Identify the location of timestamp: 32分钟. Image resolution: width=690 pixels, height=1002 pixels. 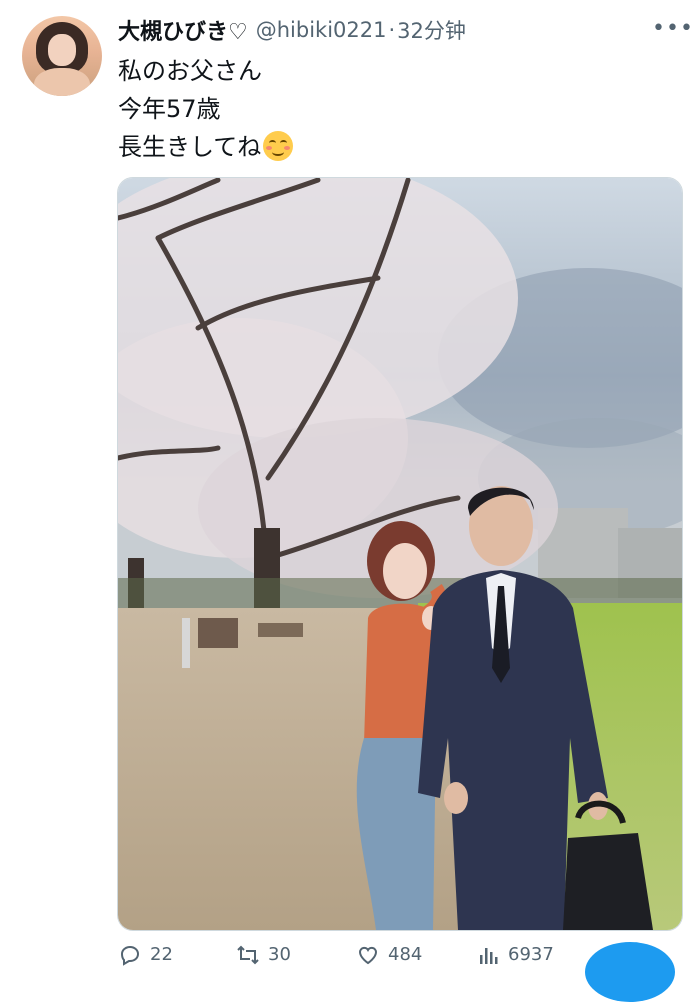
(431, 30).